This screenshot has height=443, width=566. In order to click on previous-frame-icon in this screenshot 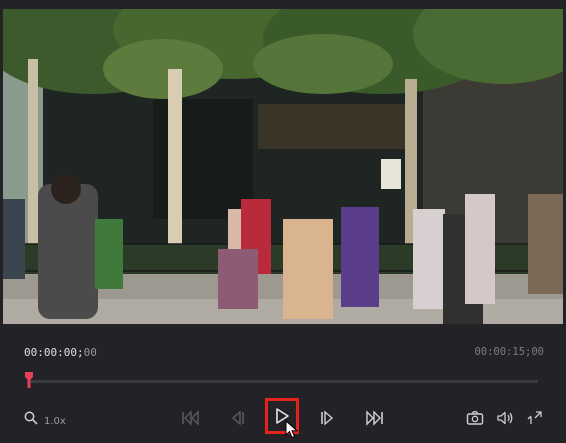, I will do `click(237, 418)`.